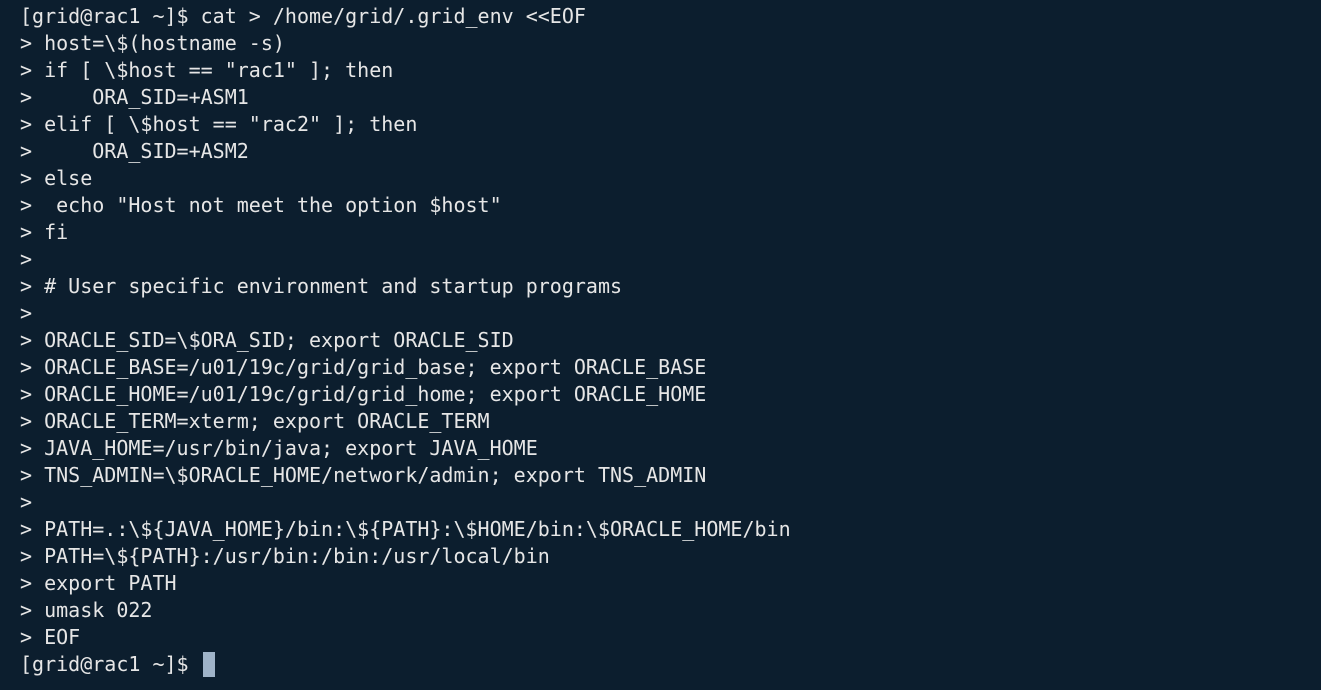  Describe the element at coordinates (44, 232) in the screenshot. I see `terminal-line: > fi` at that location.